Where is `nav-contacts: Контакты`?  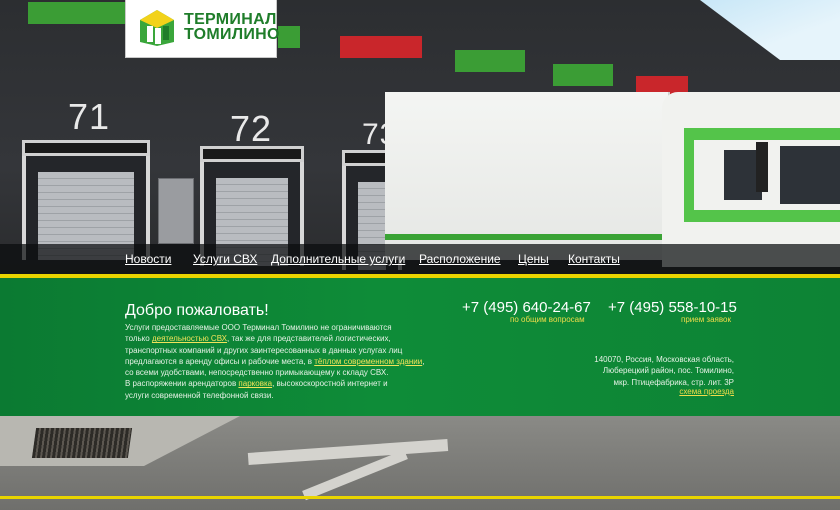 nav-contacts: Контакты is located at coordinates (594, 259).